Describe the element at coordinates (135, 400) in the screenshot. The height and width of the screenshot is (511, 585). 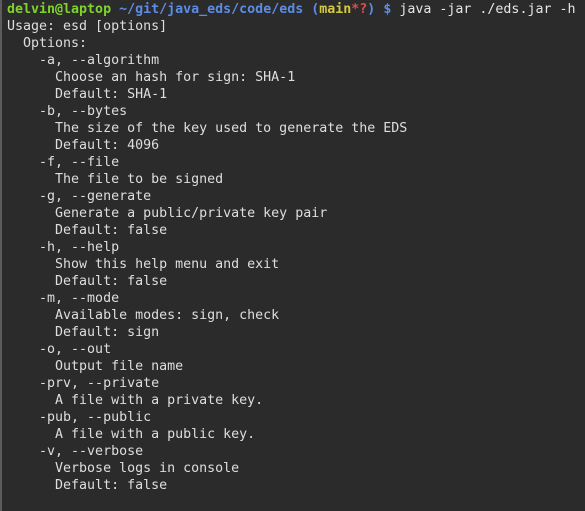
I see `output-line: A file with a private key.` at that location.